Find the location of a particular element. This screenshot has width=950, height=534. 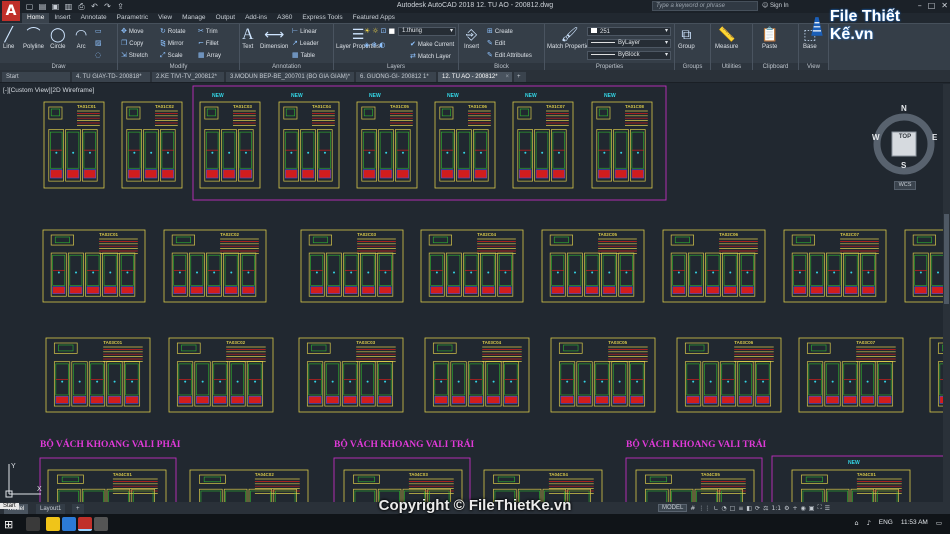

search-taskbar-icon is located at coordinates (33, 524).